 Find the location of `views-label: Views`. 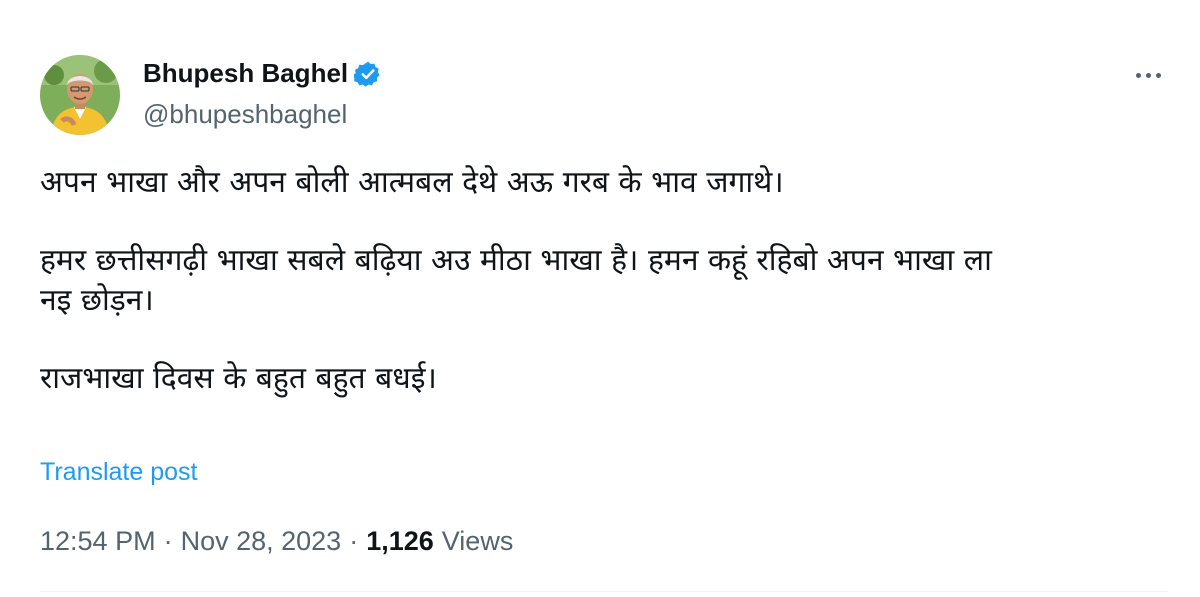

views-label: Views is located at coordinates (477, 541).